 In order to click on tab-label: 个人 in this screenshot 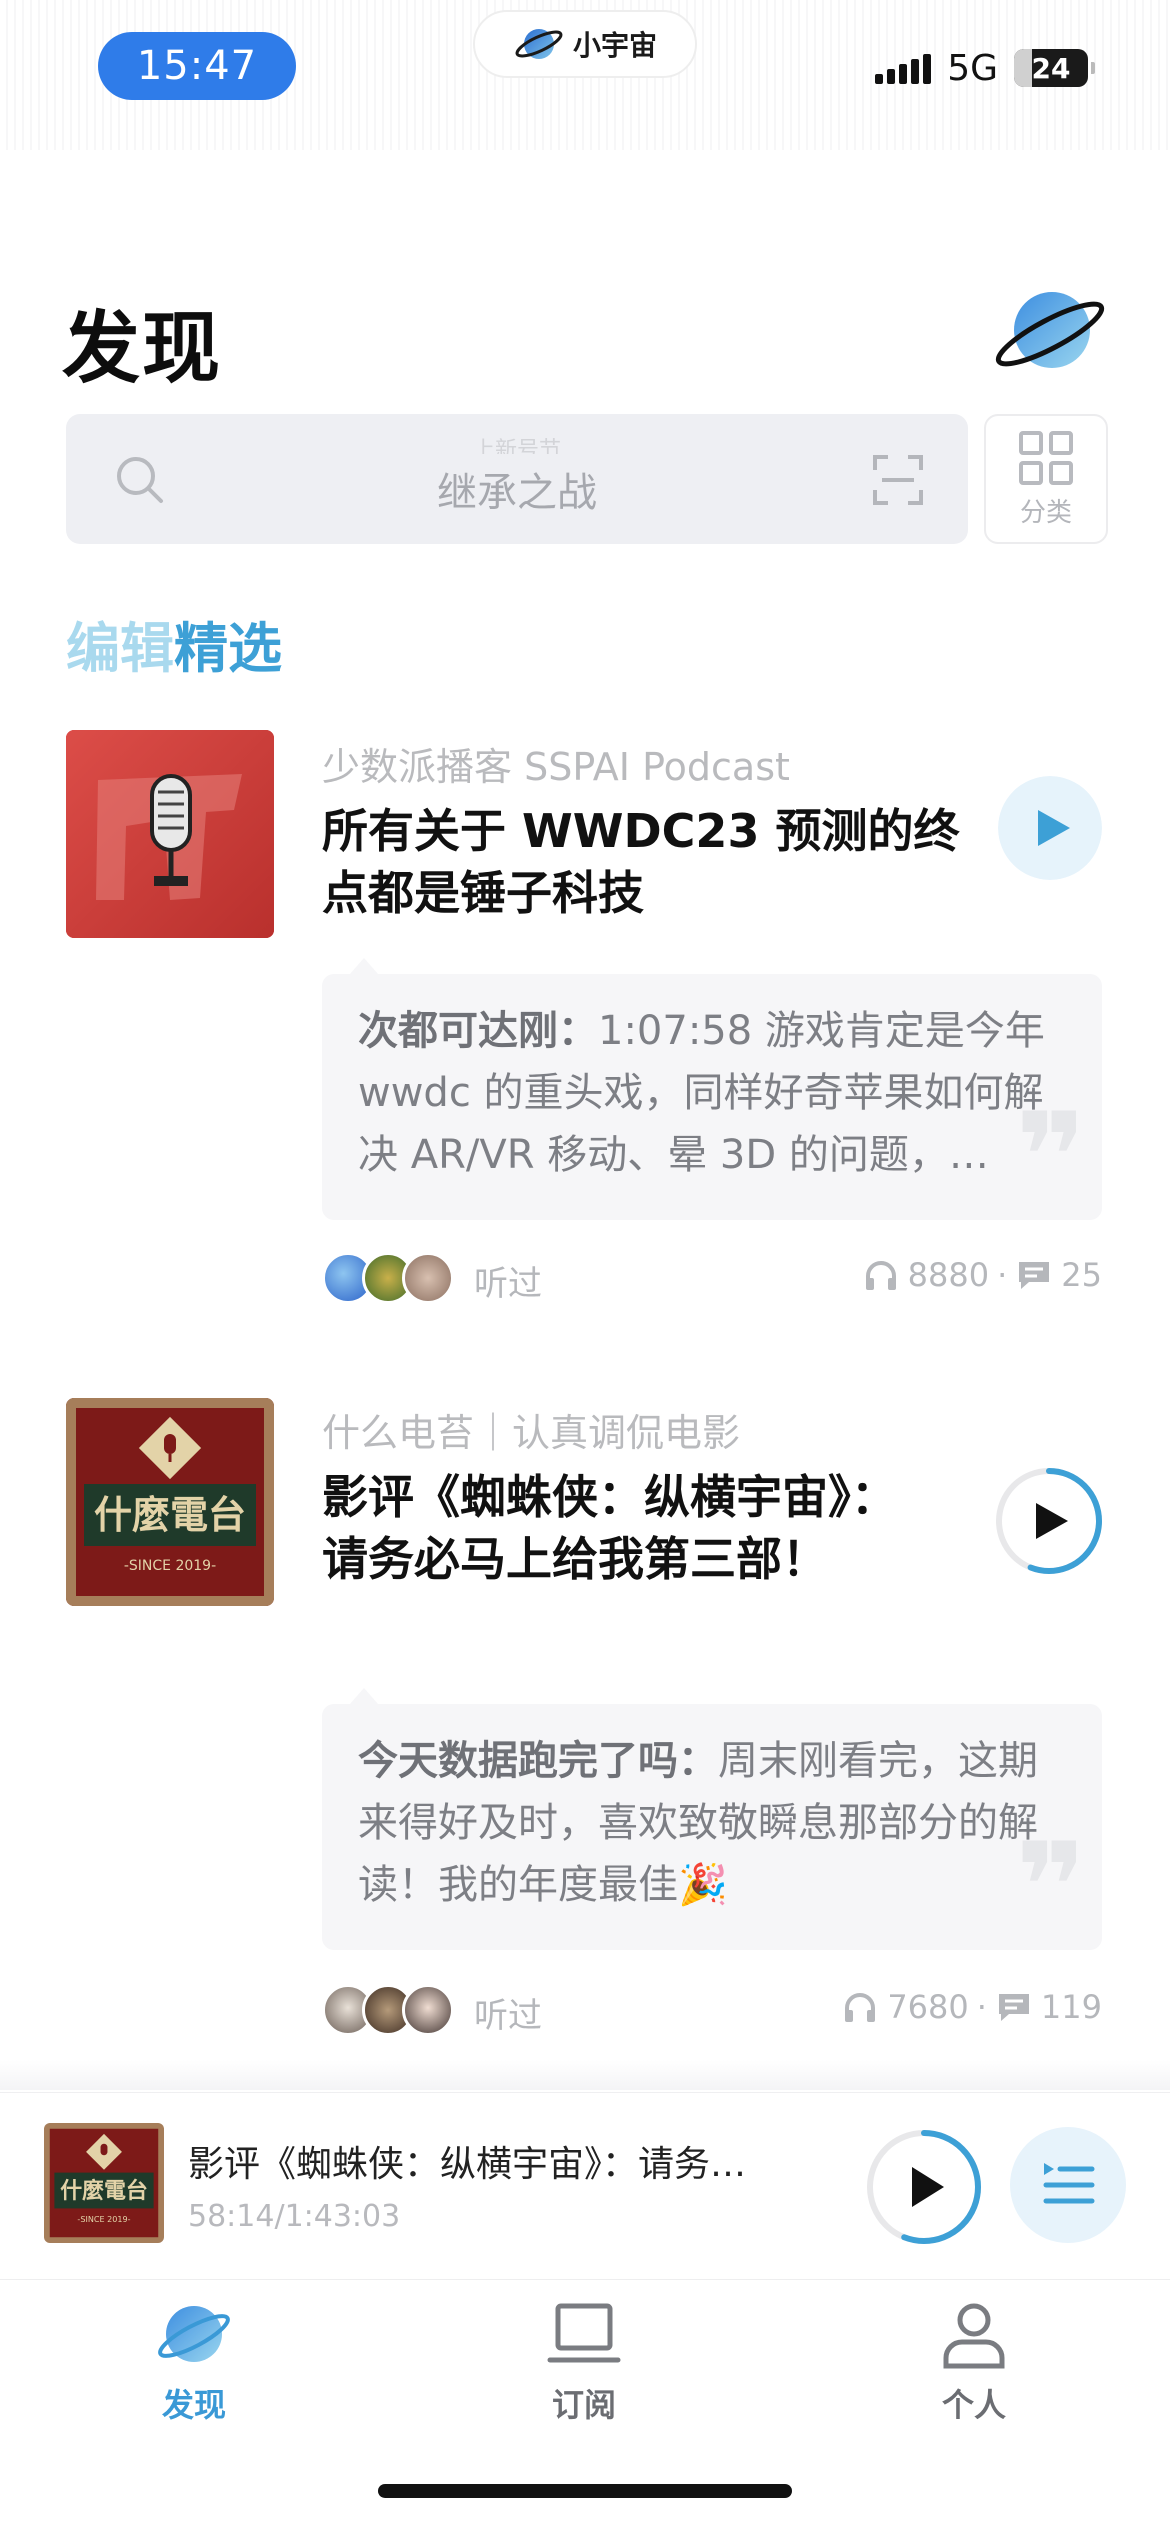, I will do `click(973, 2405)`.